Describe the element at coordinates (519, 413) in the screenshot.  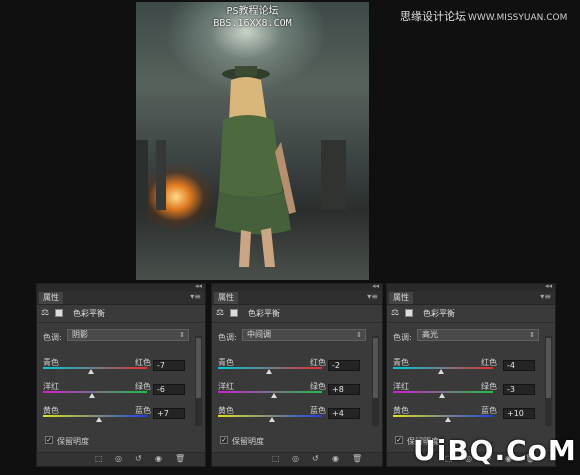
I see `value-input: +10` at that location.